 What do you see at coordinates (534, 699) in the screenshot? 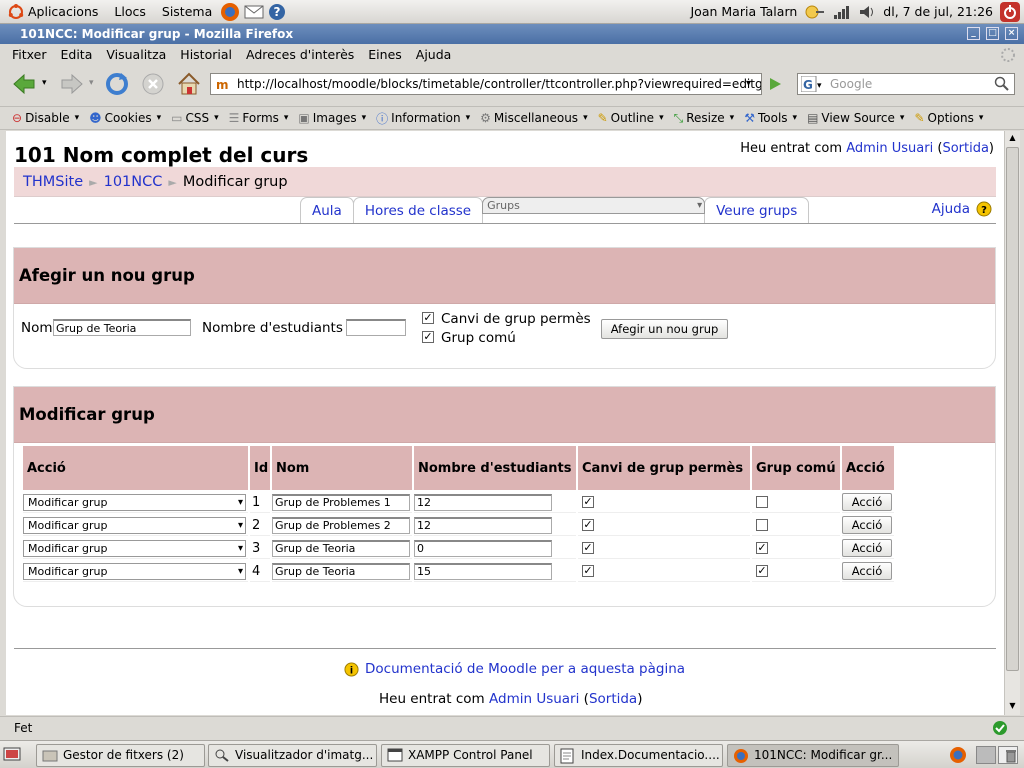
I see `footer-login-user-link: Admin Usuari` at bounding box center [534, 699].